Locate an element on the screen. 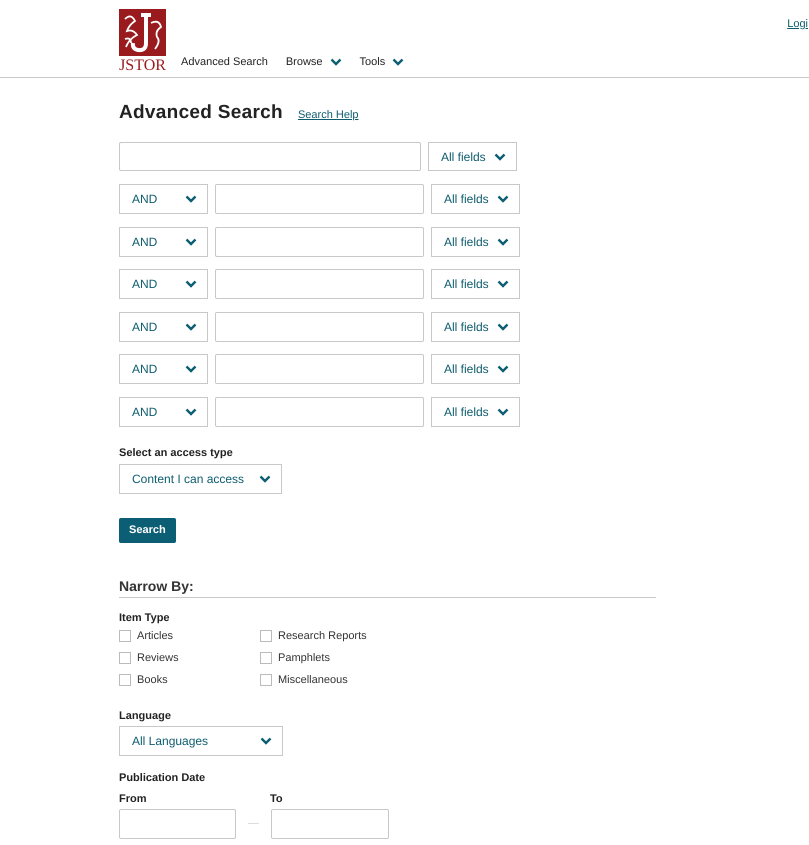 This screenshot has width=809, height=845. to-label: To is located at coordinates (276, 799).